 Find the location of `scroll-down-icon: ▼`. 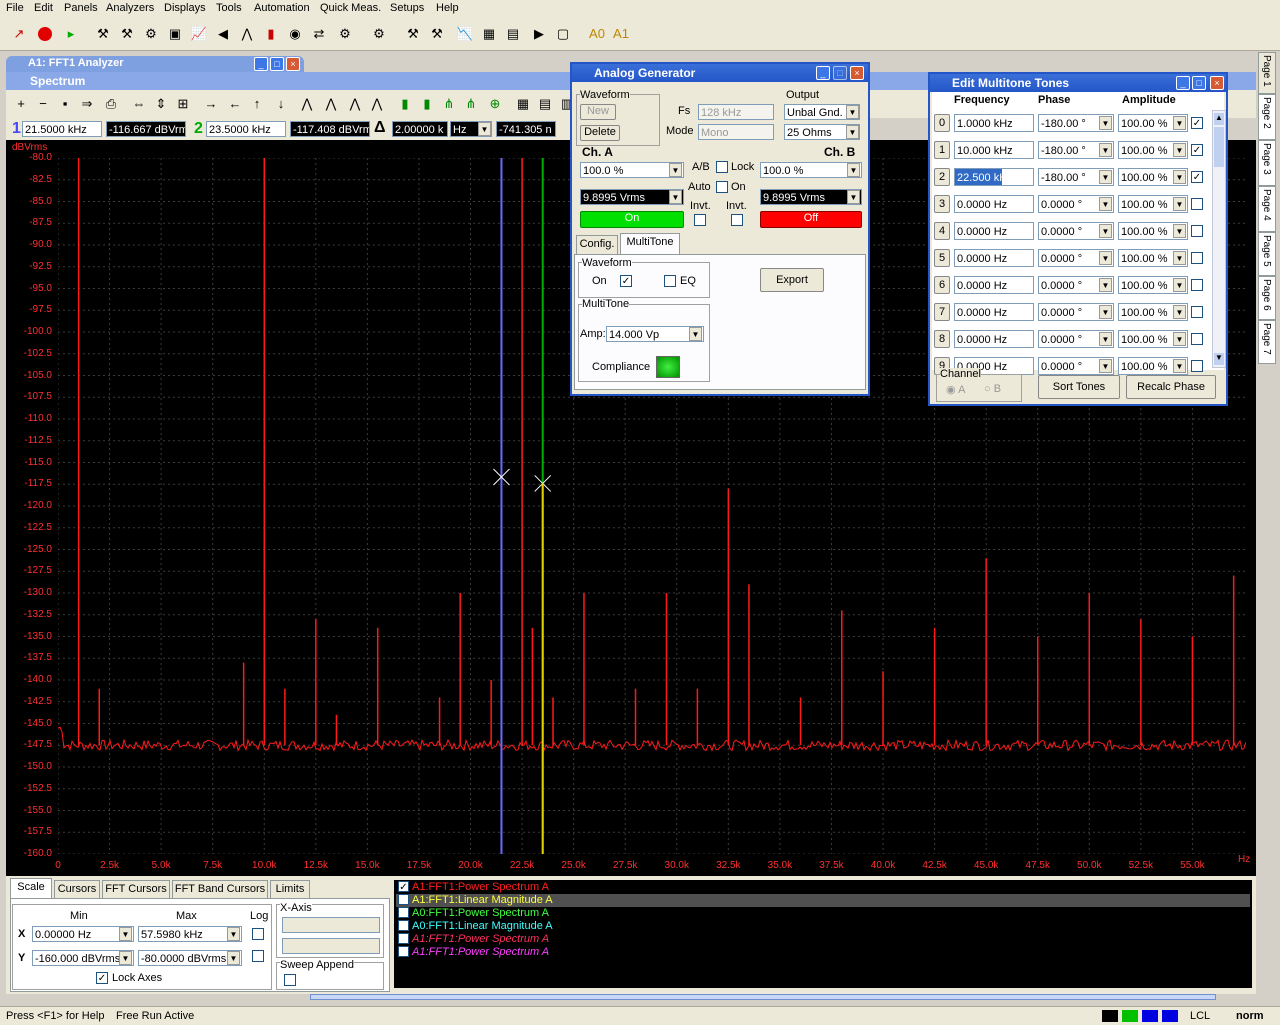

scroll-down-icon: ▼ is located at coordinates (1219, 359).